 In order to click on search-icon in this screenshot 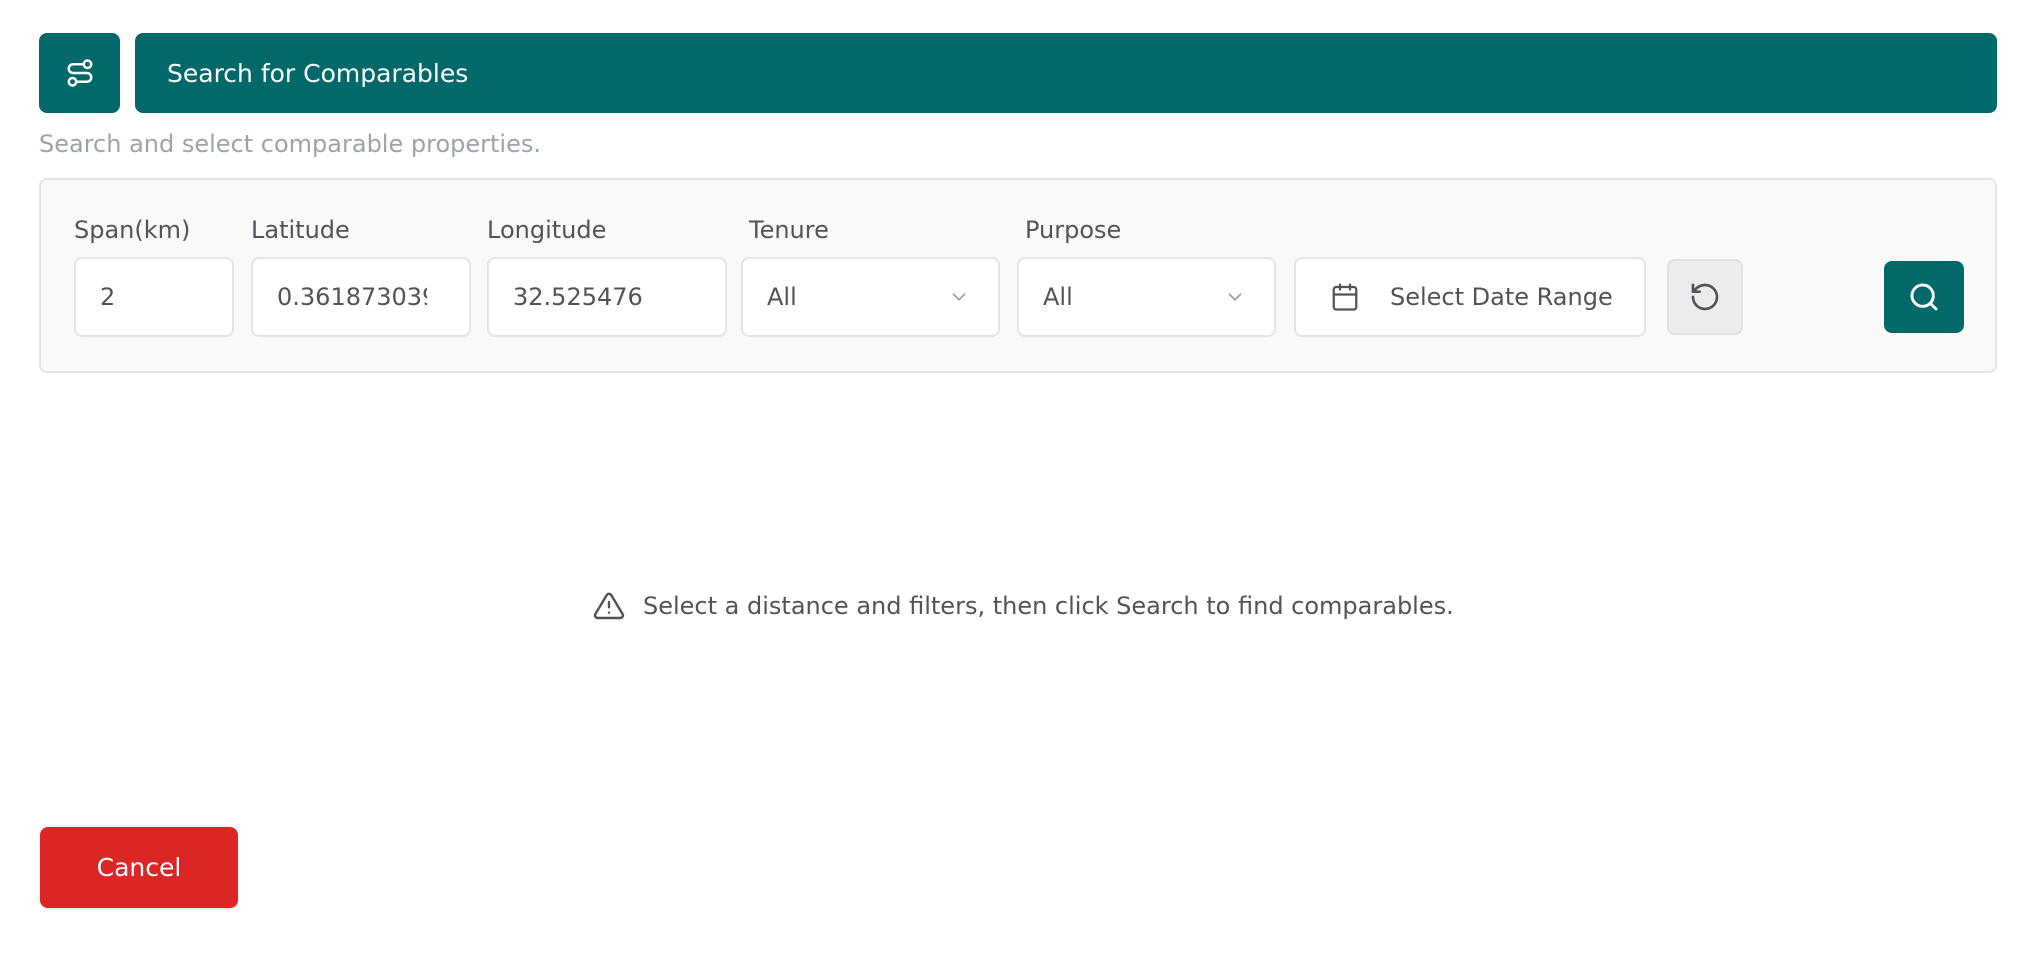, I will do `click(1924, 297)`.